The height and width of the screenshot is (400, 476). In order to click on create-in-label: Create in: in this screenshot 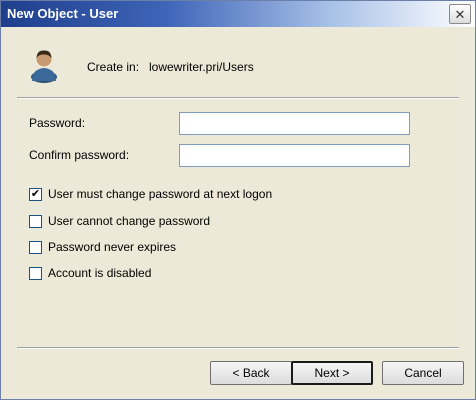, I will do `click(113, 67)`.